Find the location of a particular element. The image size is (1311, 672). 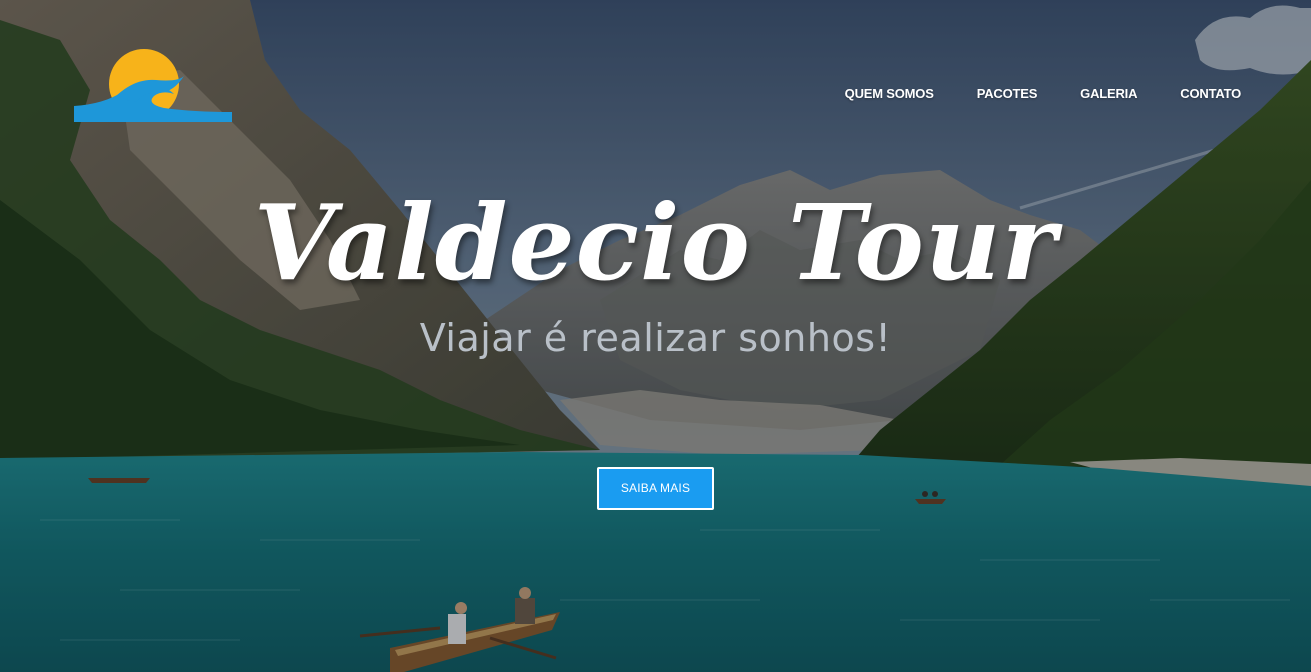

main-nav: QUEM SOMOS PACOTES GALERIA CONTATO is located at coordinates (1022, 94).